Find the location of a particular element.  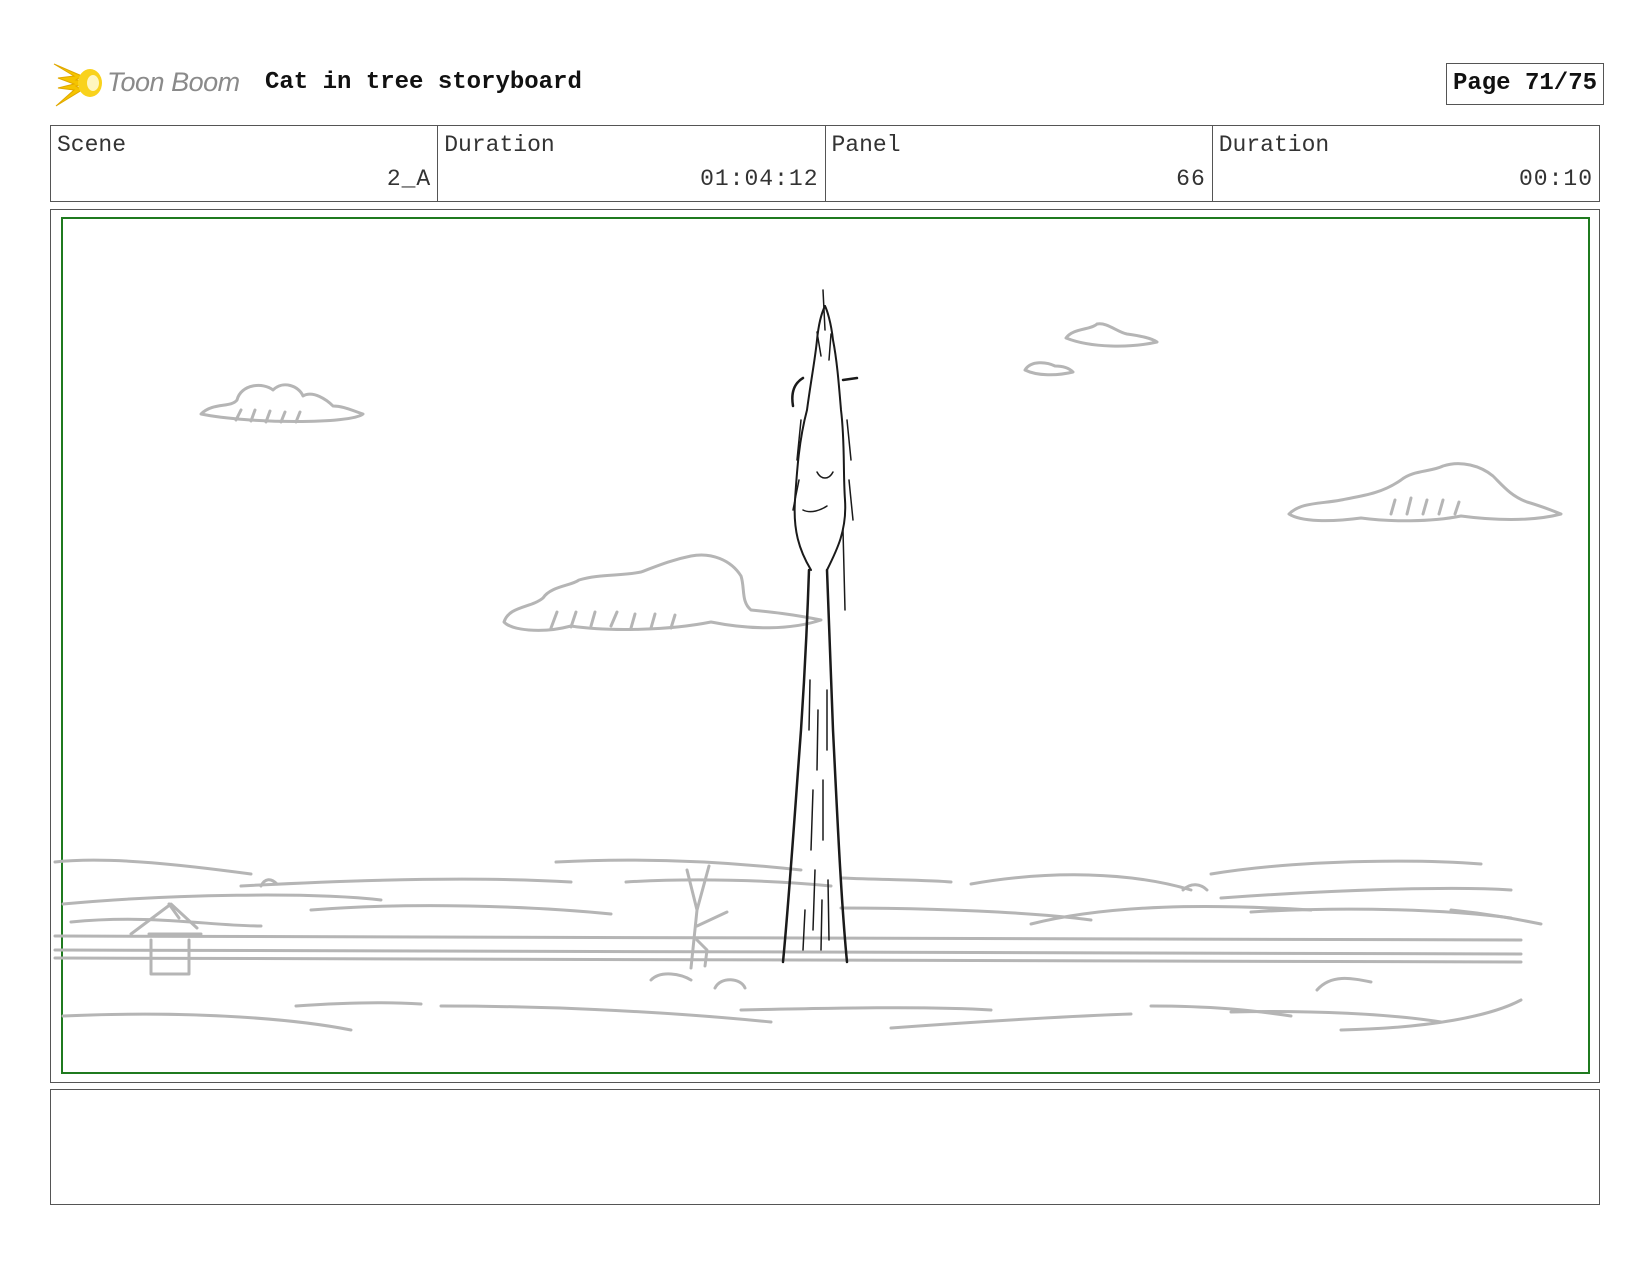

document-title: Cat in tree storyboard is located at coordinates (423, 82).